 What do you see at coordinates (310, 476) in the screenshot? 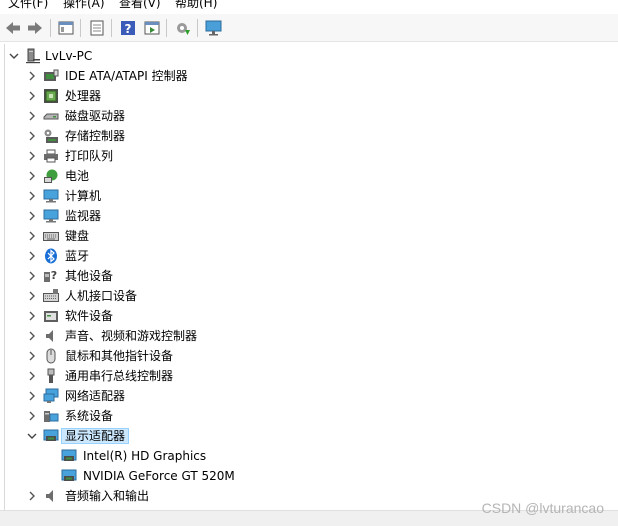
I see `tree-child-nvidia-geforce: NVIDIA GeForce GT 520M` at bounding box center [310, 476].